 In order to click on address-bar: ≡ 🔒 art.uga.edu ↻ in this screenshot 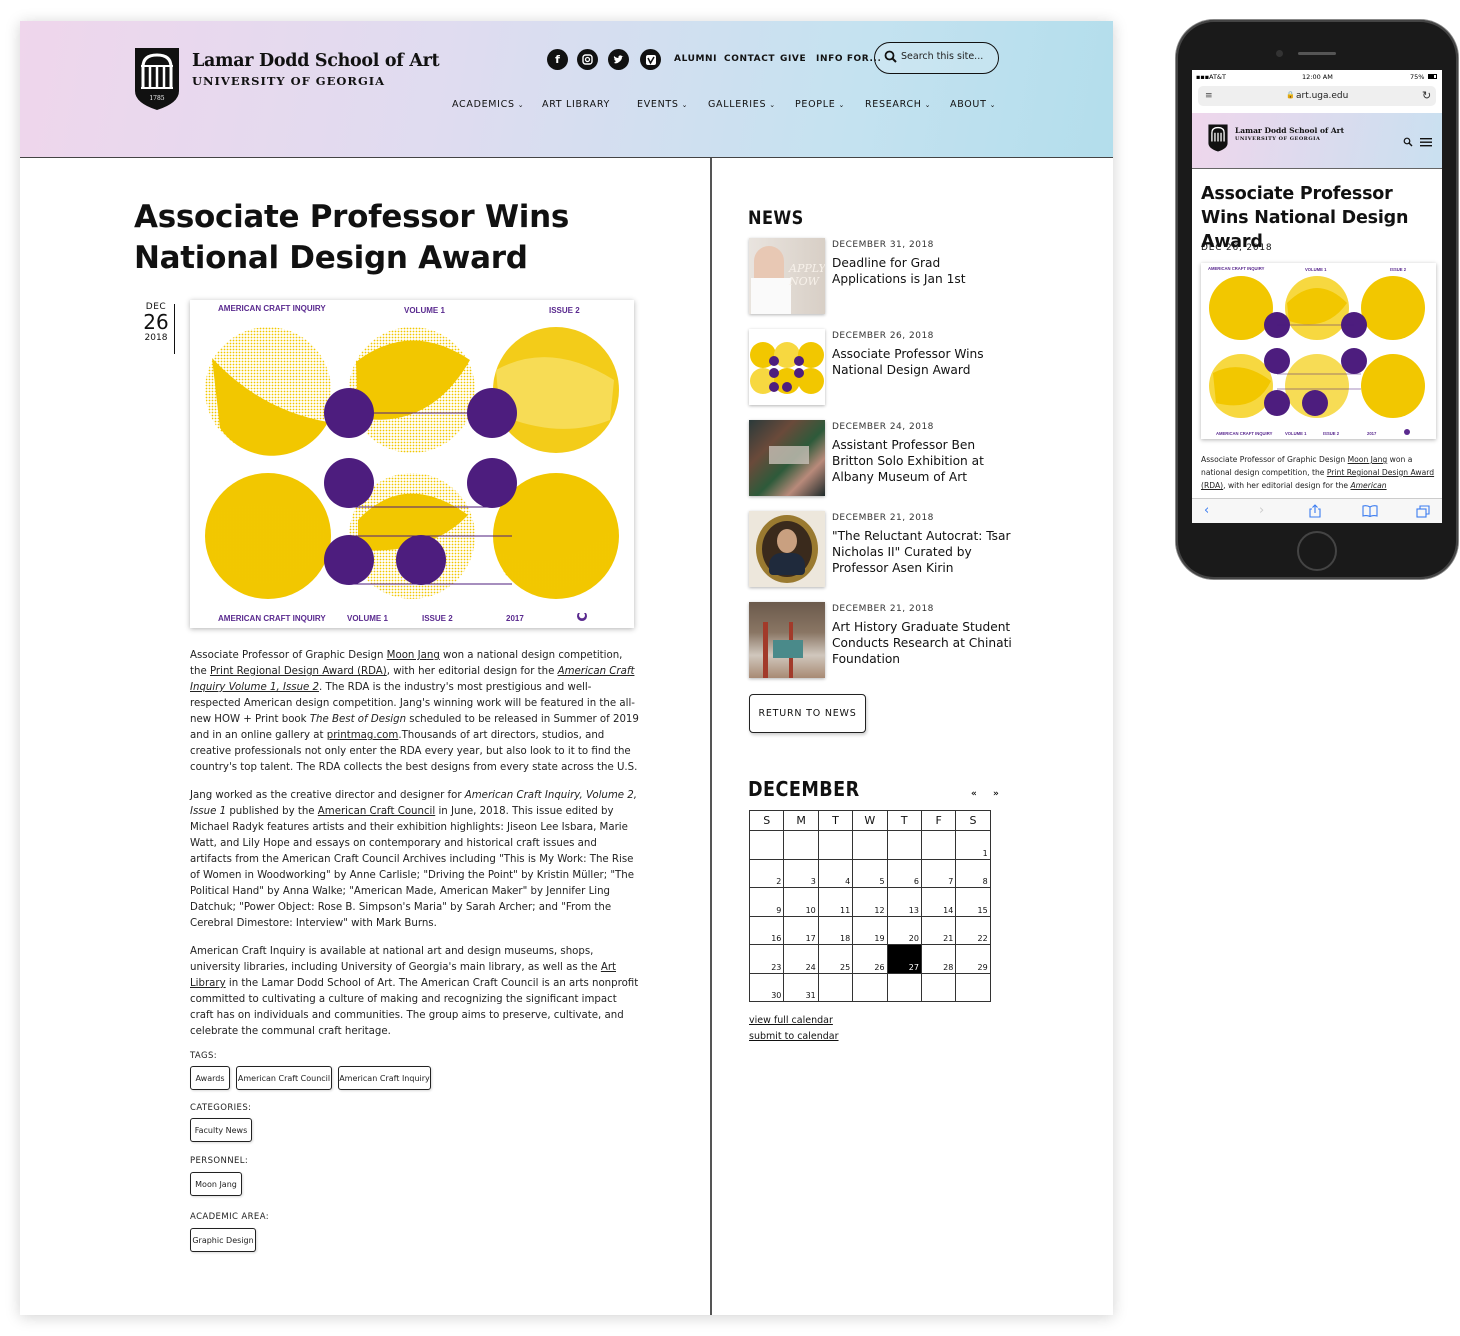, I will do `click(1317, 96)`.